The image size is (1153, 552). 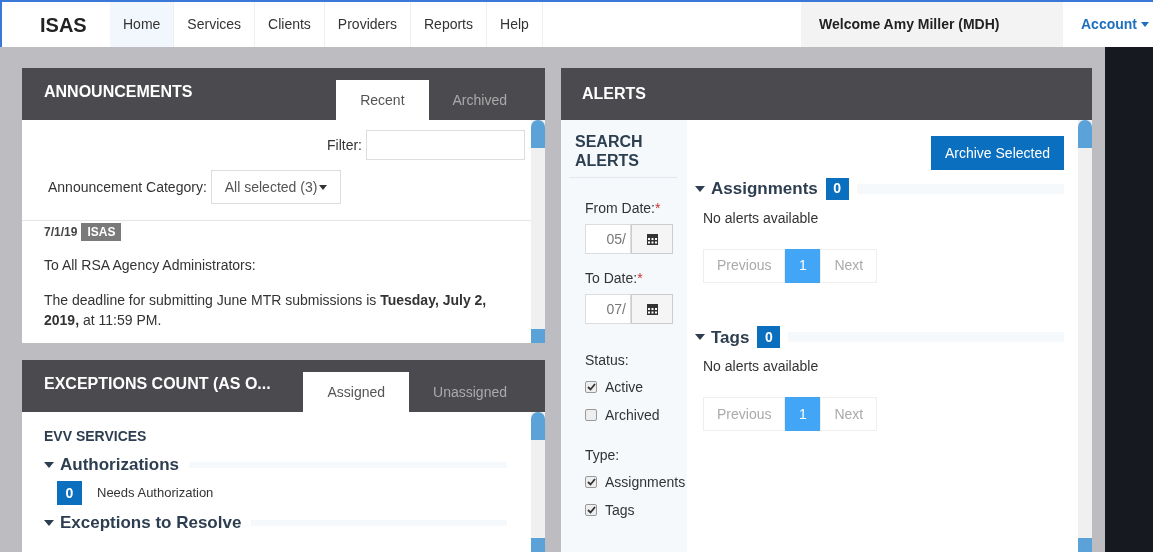 What do you see at coordinates (614, 278) in the screenshot?
I see `to-date-label: To Date:*` at bounding box center [614, 278].